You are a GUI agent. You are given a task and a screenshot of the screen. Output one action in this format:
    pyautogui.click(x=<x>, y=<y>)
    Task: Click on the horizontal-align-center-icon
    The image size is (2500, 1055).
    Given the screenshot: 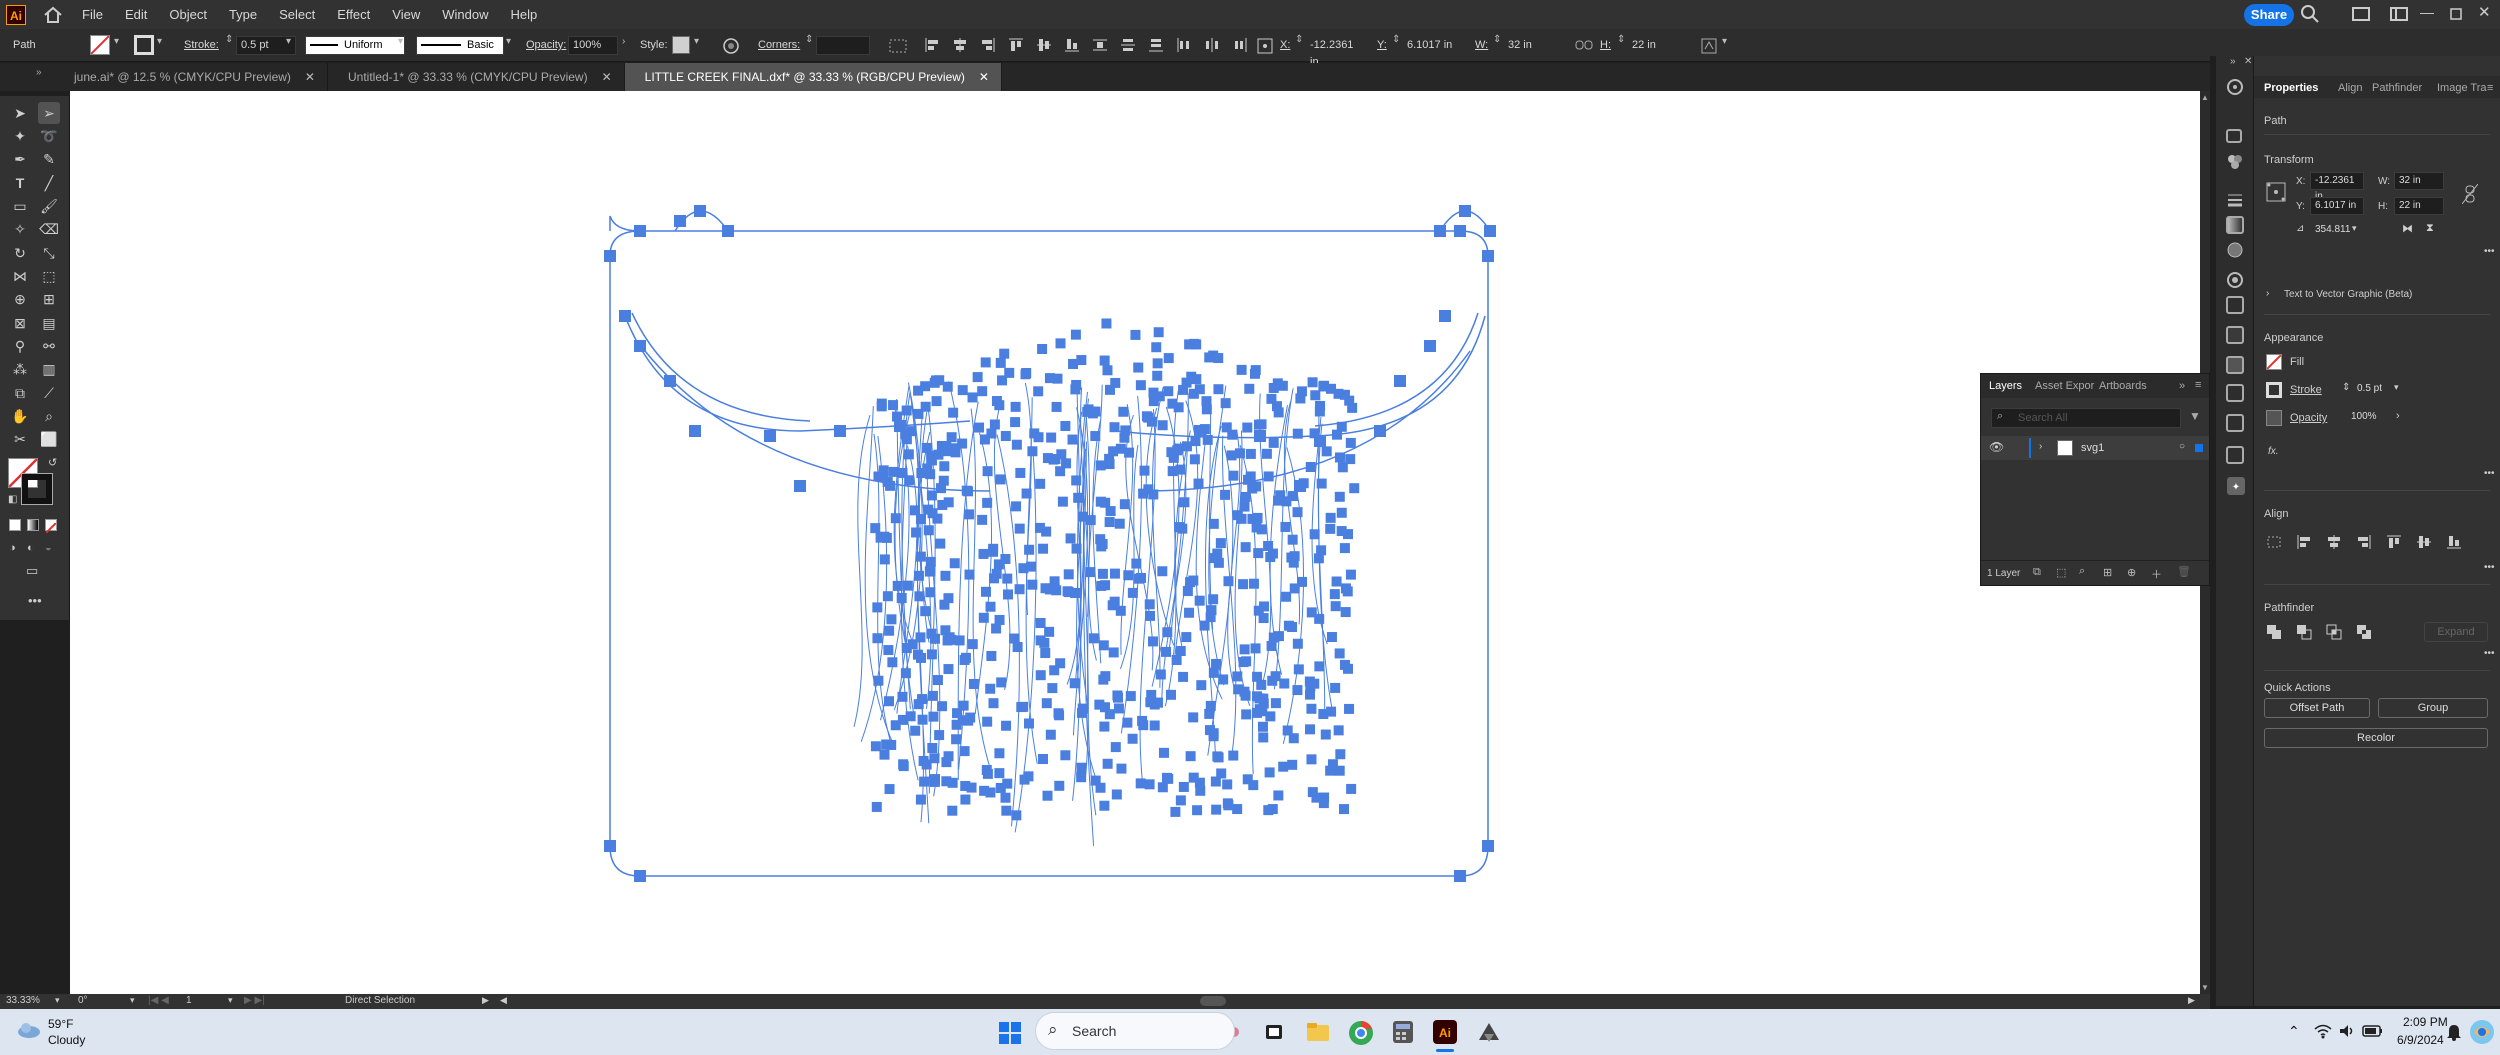 What is the action you would take?
    pyautogui.click(x=960, y=45)
    